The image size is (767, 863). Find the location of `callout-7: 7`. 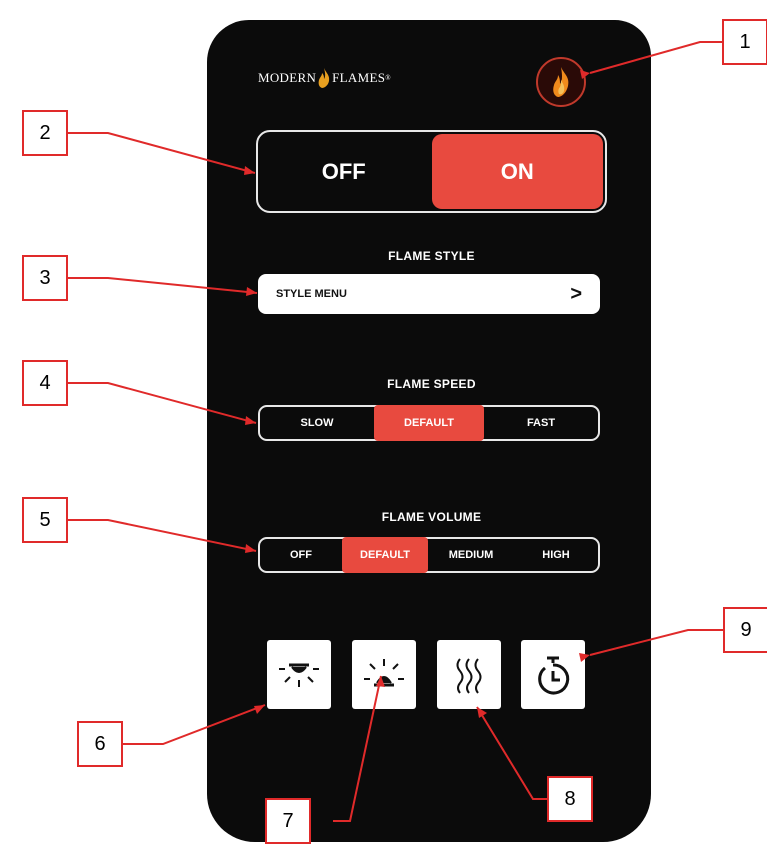

callout-7: 7 is located at coordinates (288, 821).